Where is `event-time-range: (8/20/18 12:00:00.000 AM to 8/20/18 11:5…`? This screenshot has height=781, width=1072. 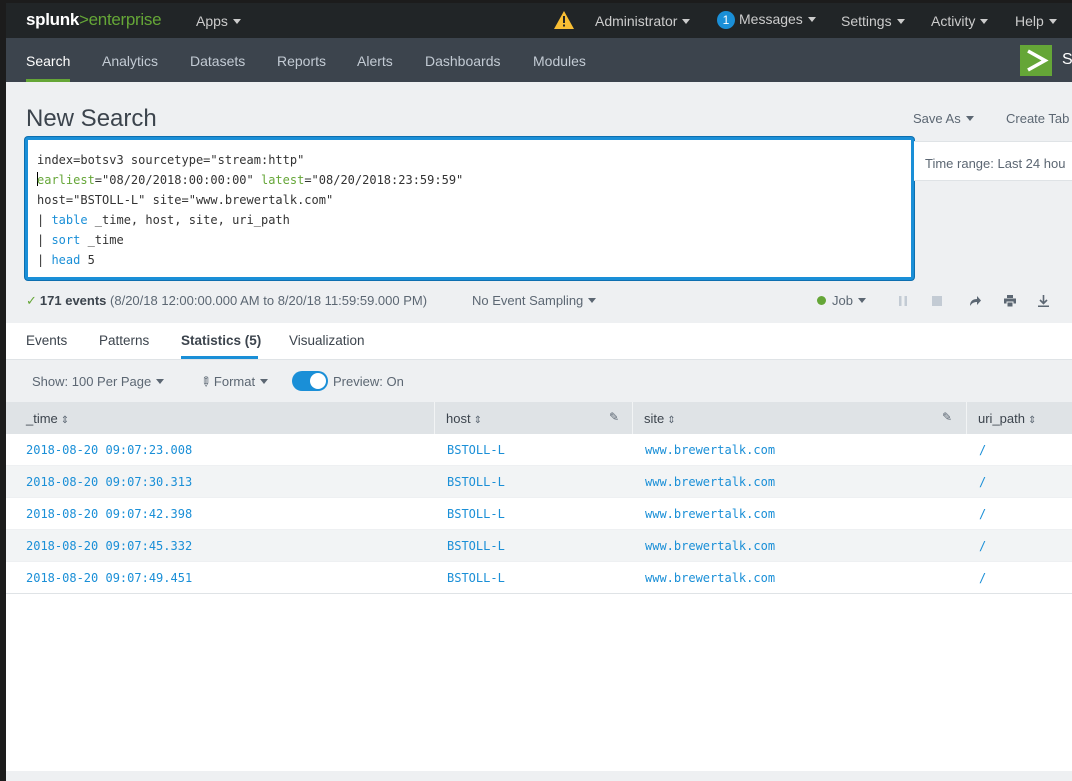 event-time-range: (8/20/18 12:00:00.000 AM to 8/20/18 11:5… is located at coordinates (267, 300).